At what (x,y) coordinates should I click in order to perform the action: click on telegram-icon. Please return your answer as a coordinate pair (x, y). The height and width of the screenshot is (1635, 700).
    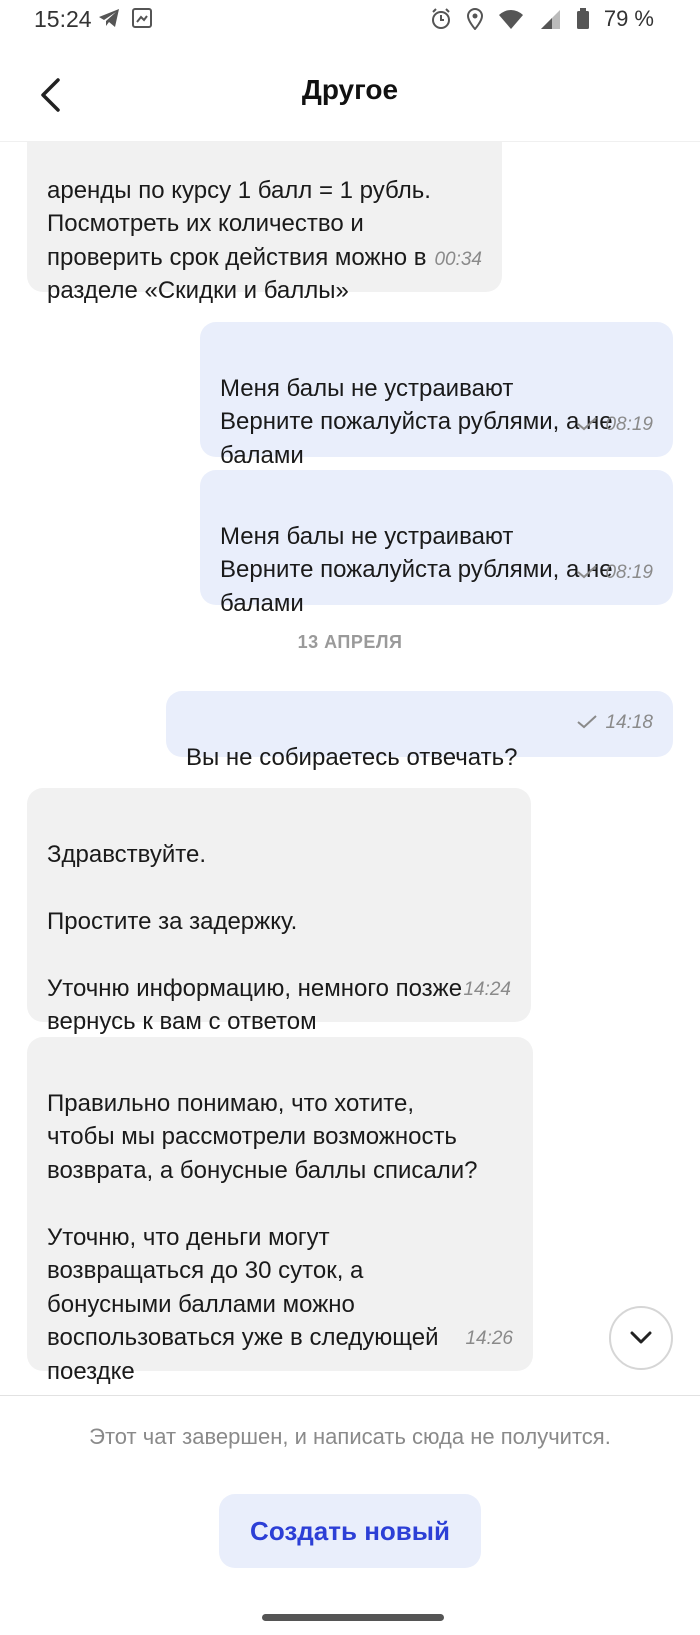
    Looking at the image, I should click on (109, 18).